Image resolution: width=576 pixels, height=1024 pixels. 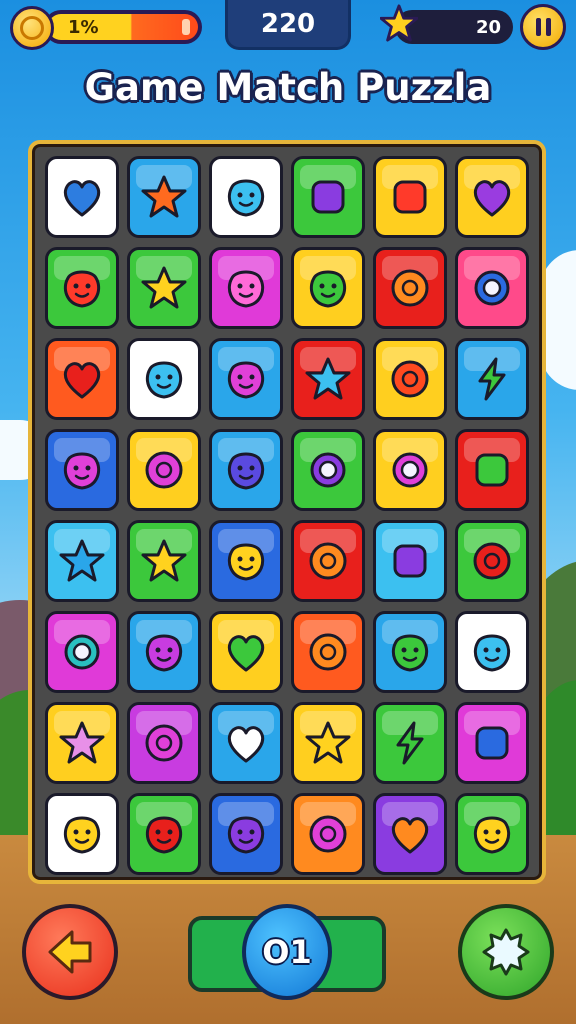 I want to click on game-title: Game Match Puzzla, so click(x=288, y=87).